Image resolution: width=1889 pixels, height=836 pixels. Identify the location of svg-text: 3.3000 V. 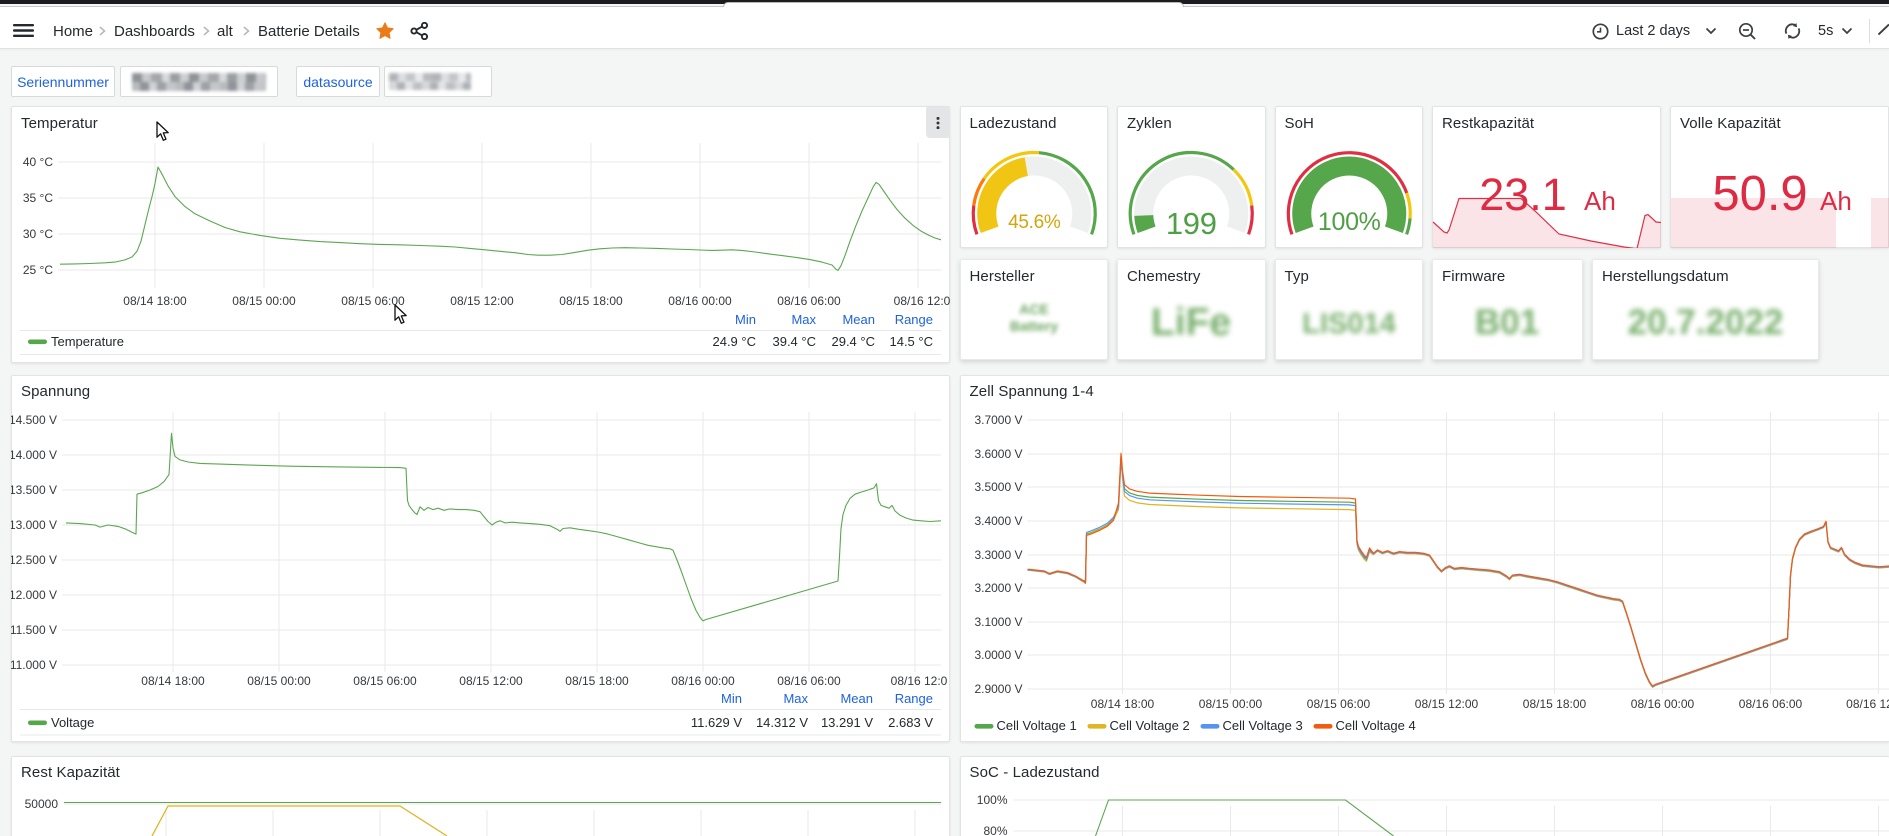
(998, 555).